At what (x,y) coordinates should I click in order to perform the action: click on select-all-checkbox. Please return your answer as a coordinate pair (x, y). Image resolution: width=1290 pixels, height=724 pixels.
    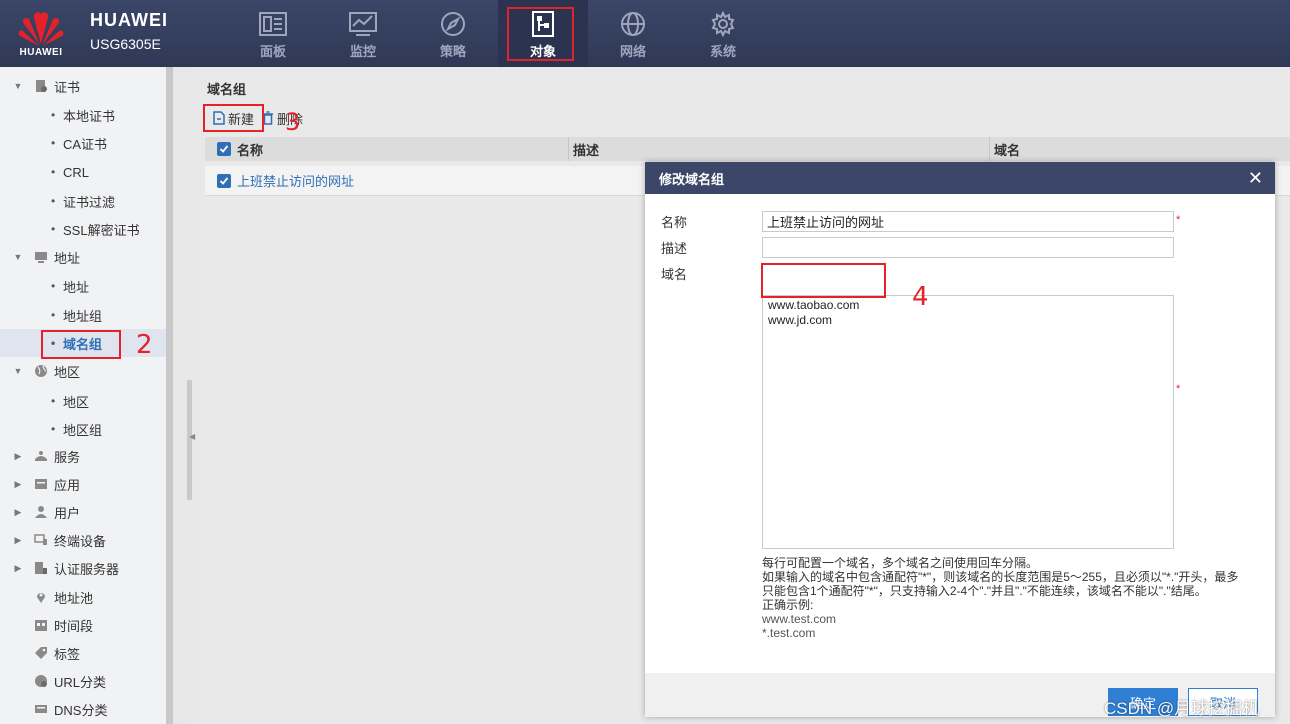
    Looking at the image, I should click on (224, 149).